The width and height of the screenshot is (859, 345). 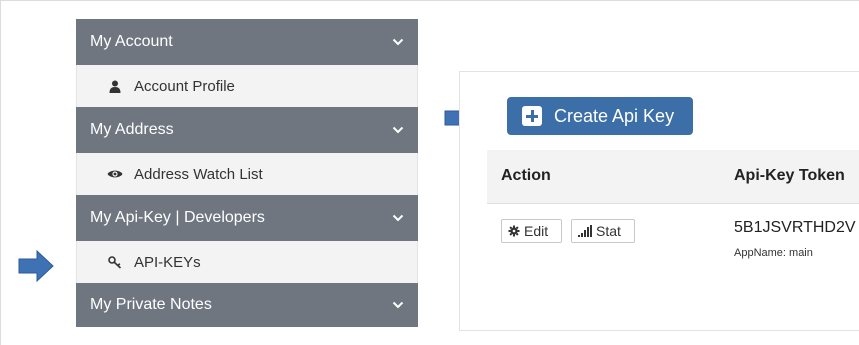 What do you see at coordinates (795, 227) in the screenshot?
I see `api-key-token-value: 5B1JSVRTHD2V` at bounding box center [795, 227].